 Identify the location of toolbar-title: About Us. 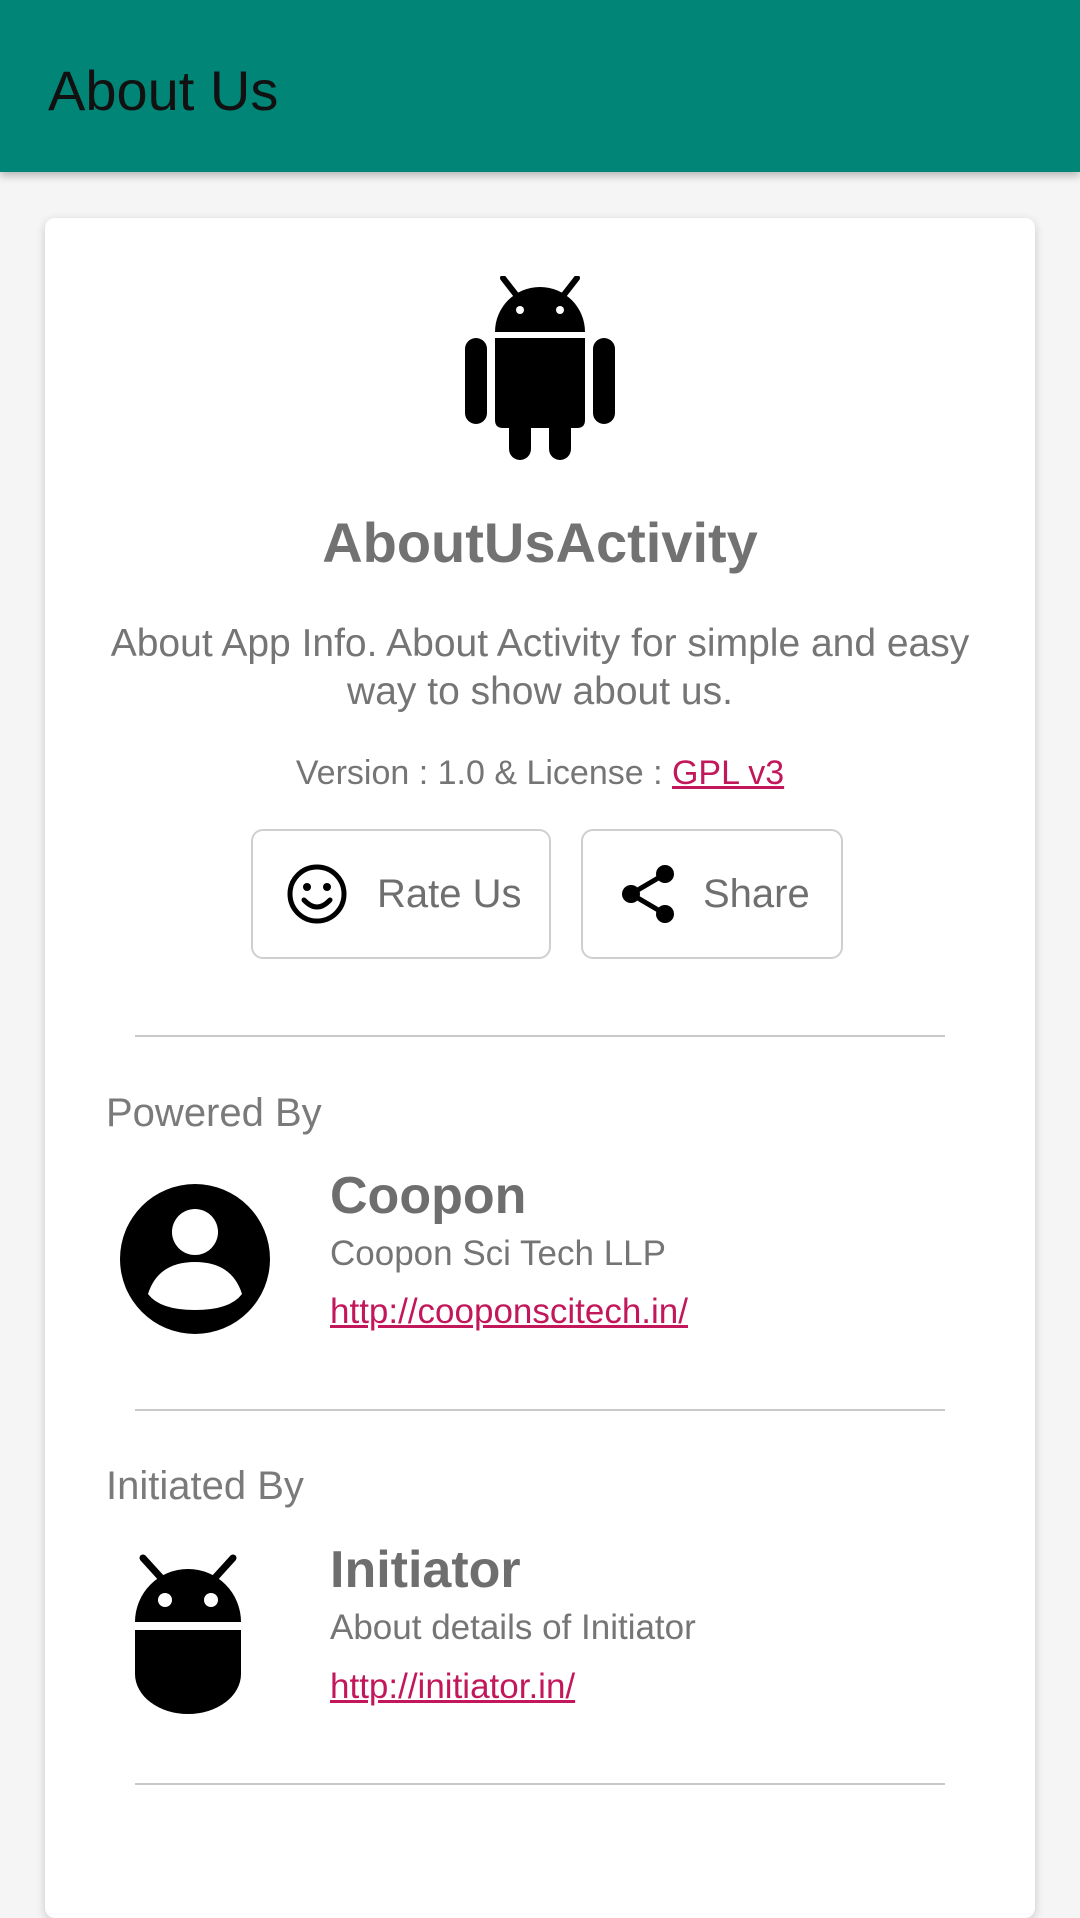
(163, 90).